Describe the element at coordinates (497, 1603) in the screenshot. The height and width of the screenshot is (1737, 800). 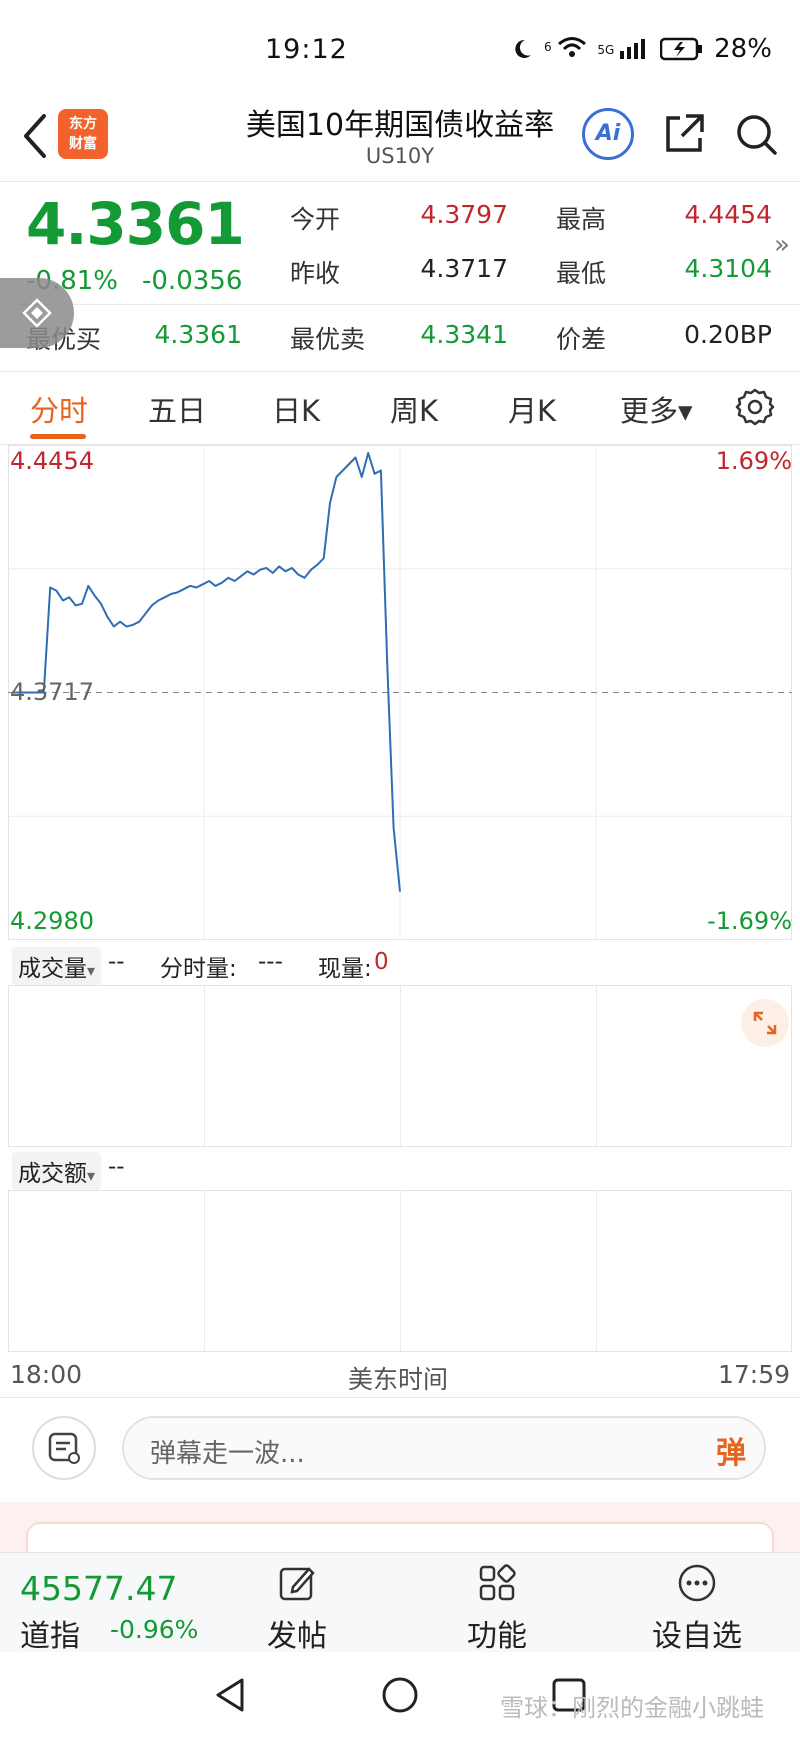
I see `functions-button: 功能` at that location.